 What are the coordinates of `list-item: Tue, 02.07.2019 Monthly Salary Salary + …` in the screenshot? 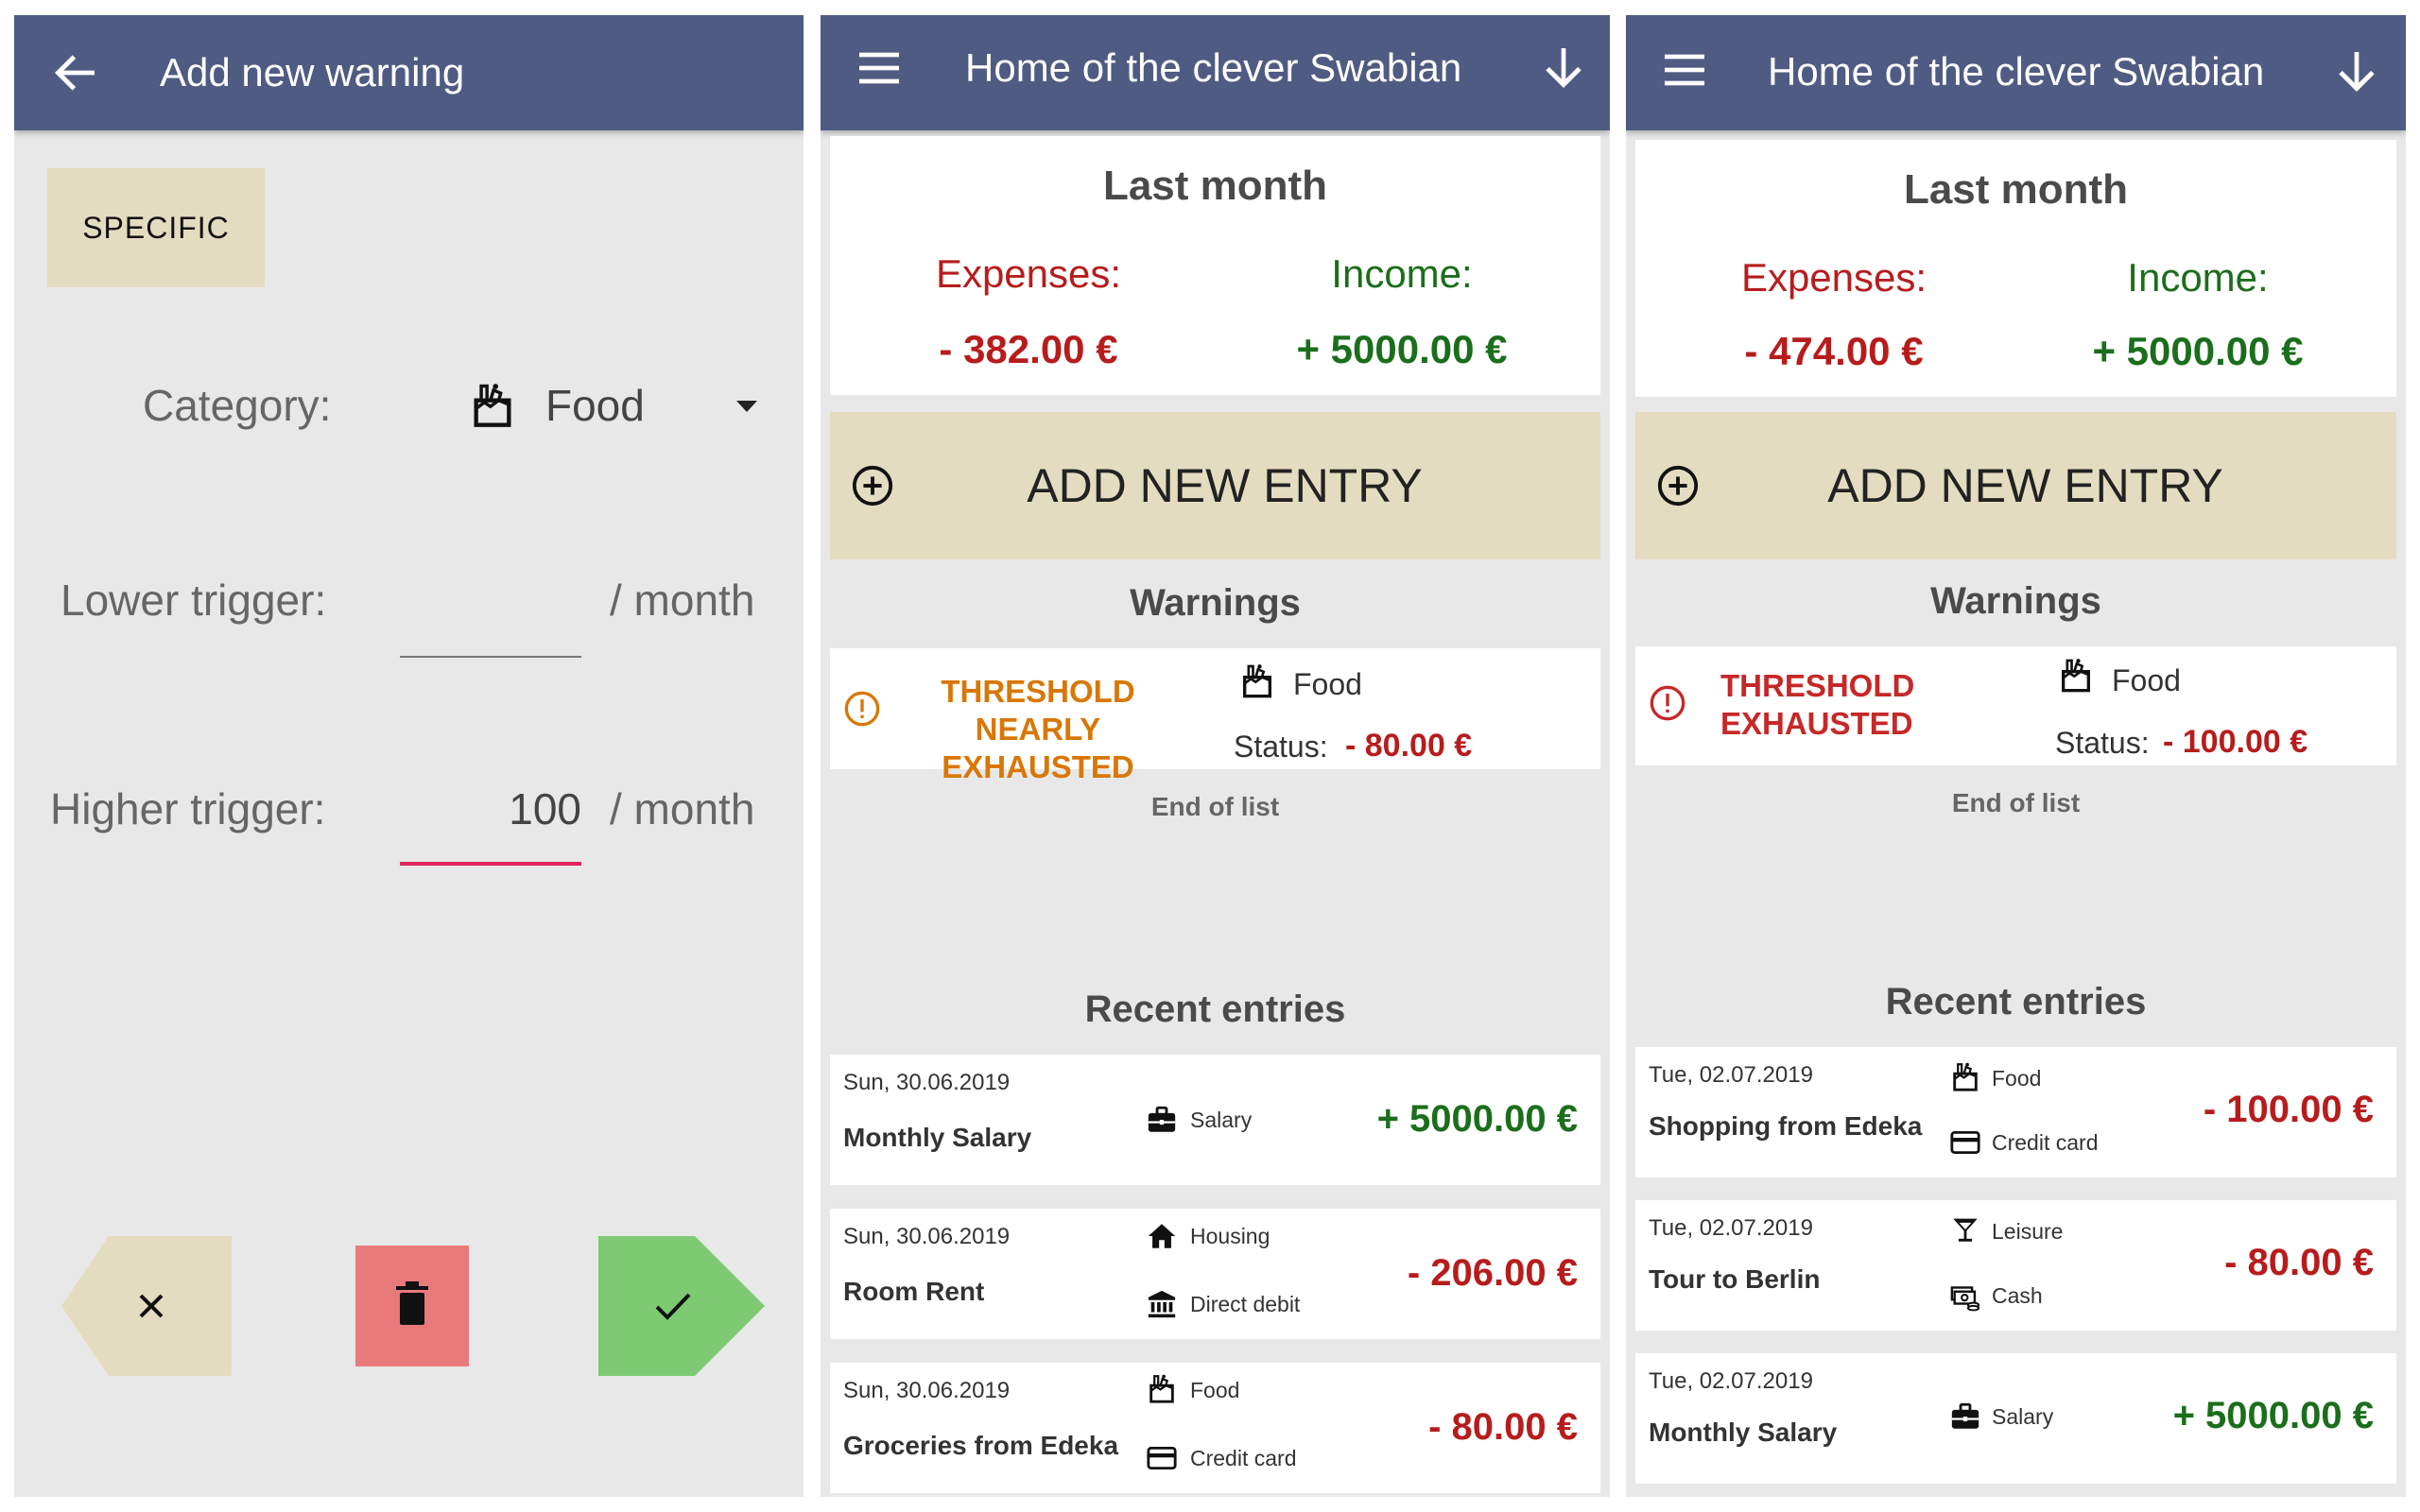 It's located at (2015, 1418).